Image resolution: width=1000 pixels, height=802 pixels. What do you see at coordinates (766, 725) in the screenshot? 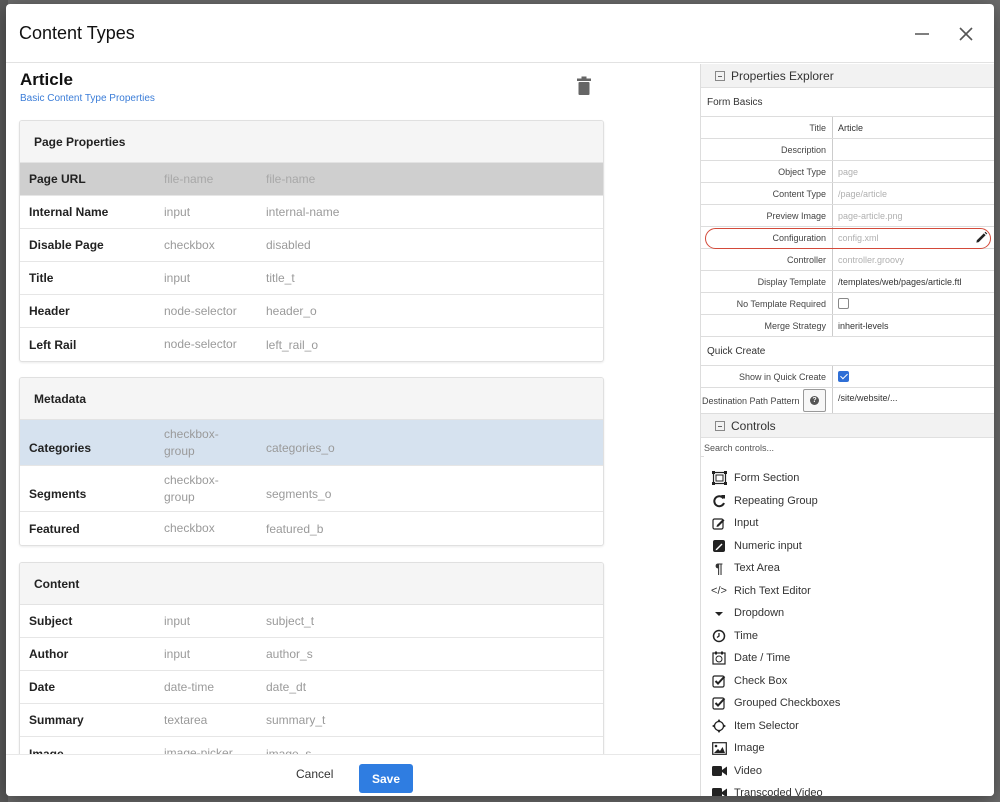
I see `control-label: Item Selector` at bounding box center [766, 725].